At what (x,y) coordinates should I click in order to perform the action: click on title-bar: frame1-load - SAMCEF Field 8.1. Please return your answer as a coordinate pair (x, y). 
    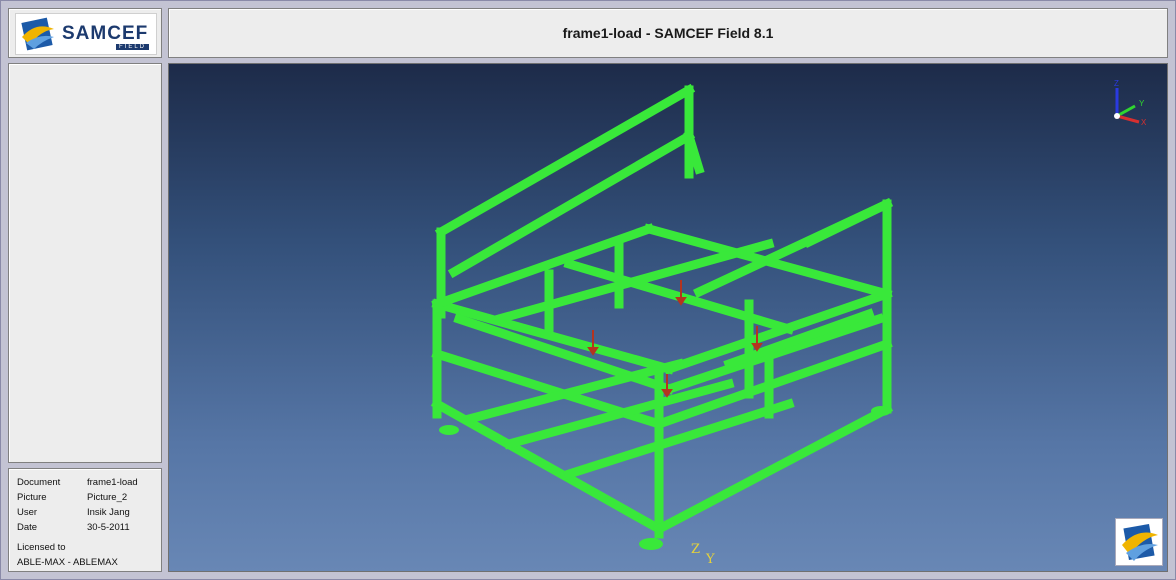
    Looking at the image, I should click on (668, 33).